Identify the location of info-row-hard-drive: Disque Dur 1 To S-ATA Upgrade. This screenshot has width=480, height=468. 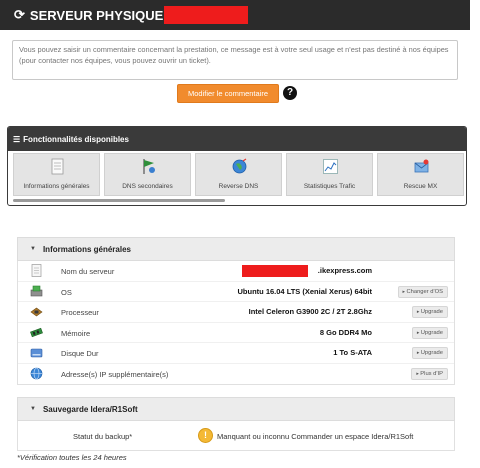
(236, 353).